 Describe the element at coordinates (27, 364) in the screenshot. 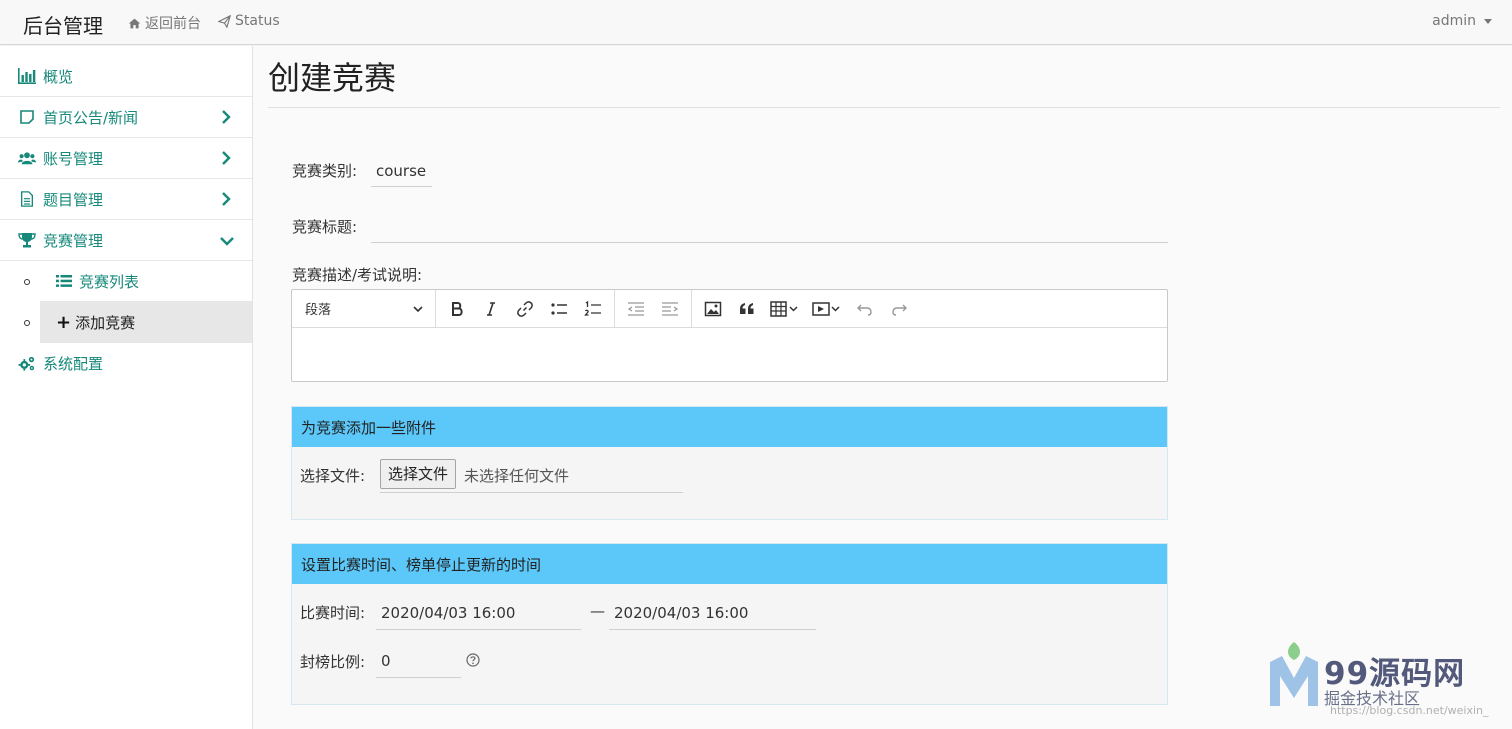

I see `gears-icon` at that location.